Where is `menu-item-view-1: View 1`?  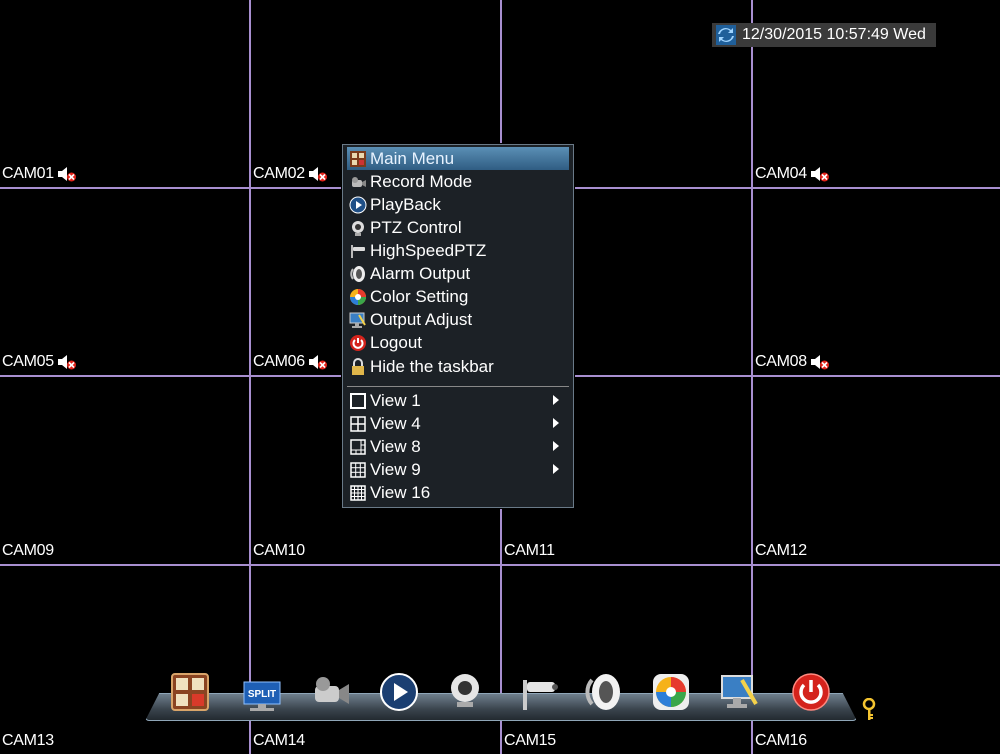
menu-item-view-1: View 1 is located at coordinates (458, 400).